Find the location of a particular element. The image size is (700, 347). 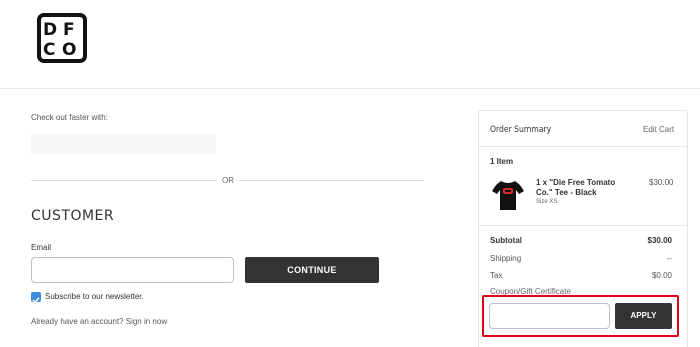

tax-value: $0.00 is located at coordinates (661, 275).